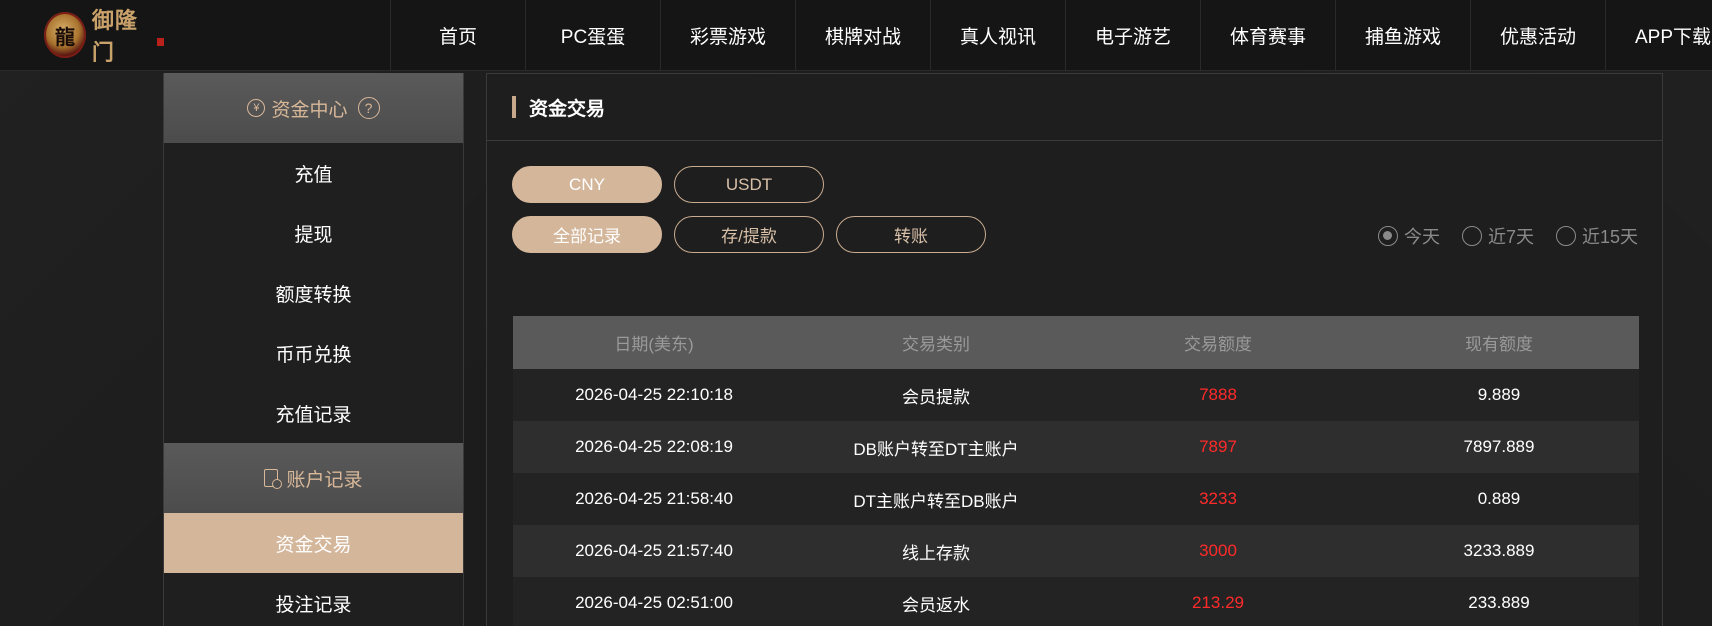 Image resolution: width=1712 pixels, height=626 pixels. Describe the element at coordinates (256, 108) in the screenshot. I see `yen-icon: ¥` at that location.